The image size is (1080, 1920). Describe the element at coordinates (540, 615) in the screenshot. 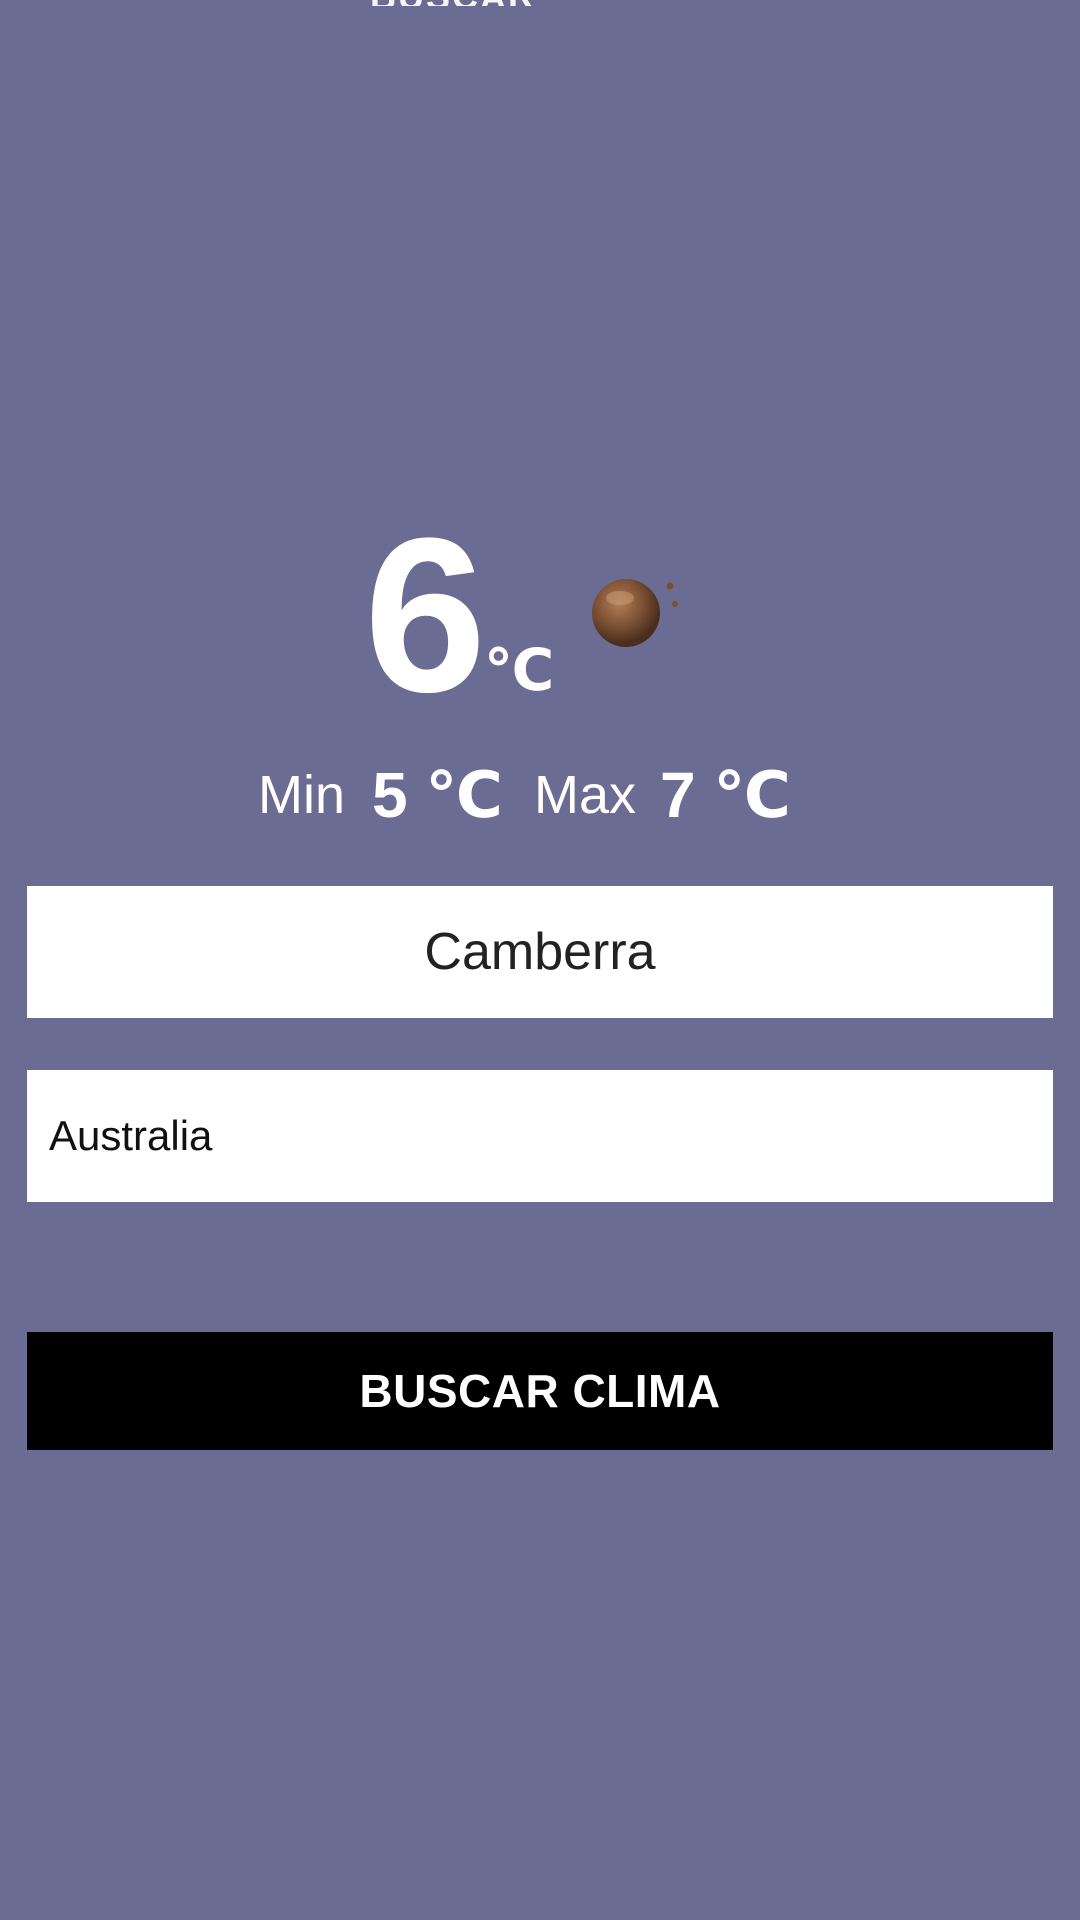

I see `current-temperature: 6 ℃` at that location.